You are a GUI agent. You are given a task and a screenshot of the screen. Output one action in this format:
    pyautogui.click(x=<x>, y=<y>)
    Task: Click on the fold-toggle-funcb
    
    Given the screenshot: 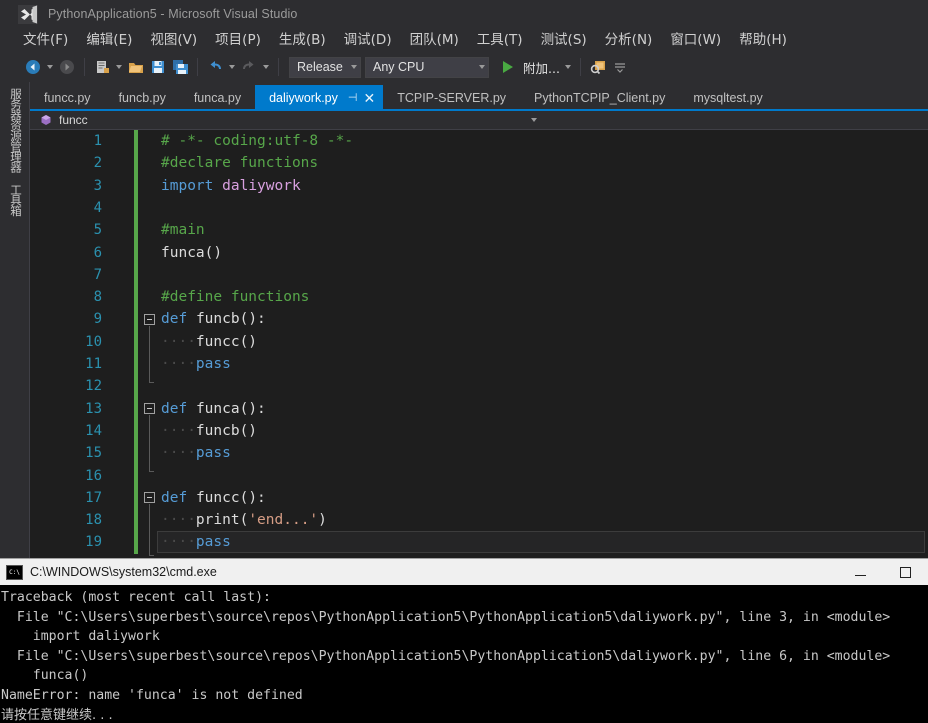 What is the action you would take?
    pyautogui.click(x=149, y=319)
    